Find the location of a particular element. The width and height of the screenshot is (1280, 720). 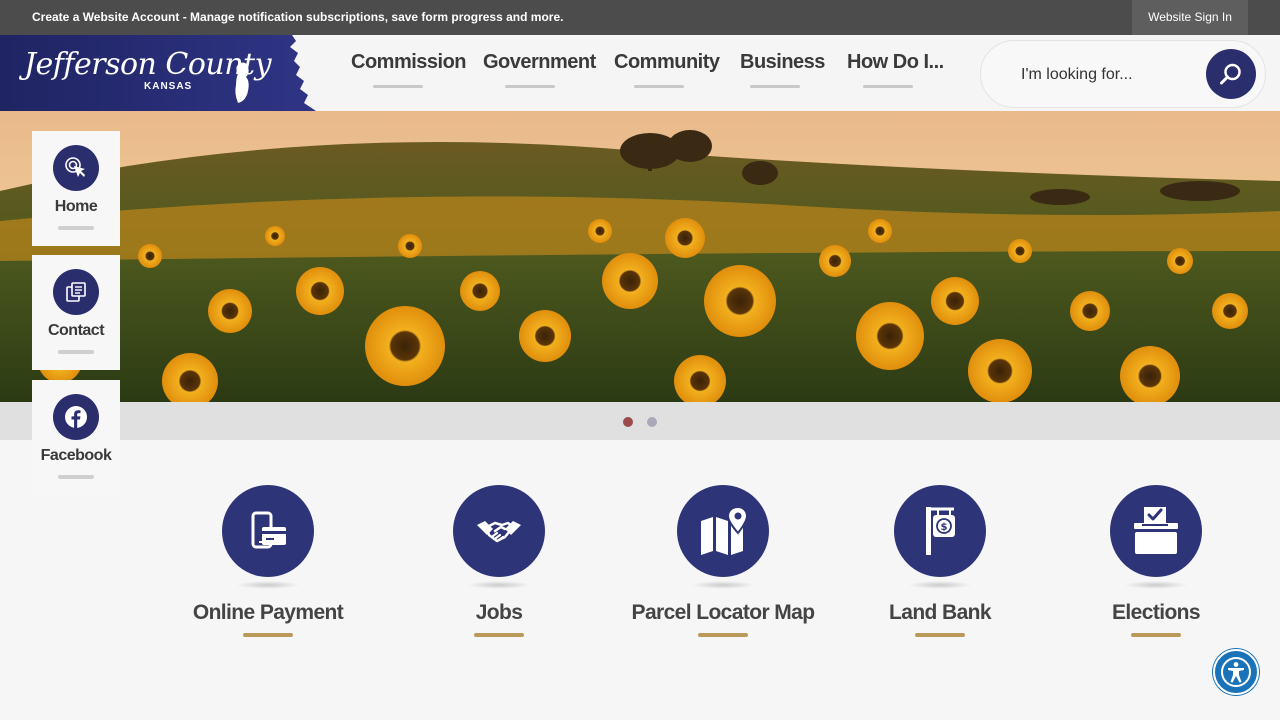

quick-link-parcel-locator-map: Parcel Locator Map is located at coordinates (723, 565).